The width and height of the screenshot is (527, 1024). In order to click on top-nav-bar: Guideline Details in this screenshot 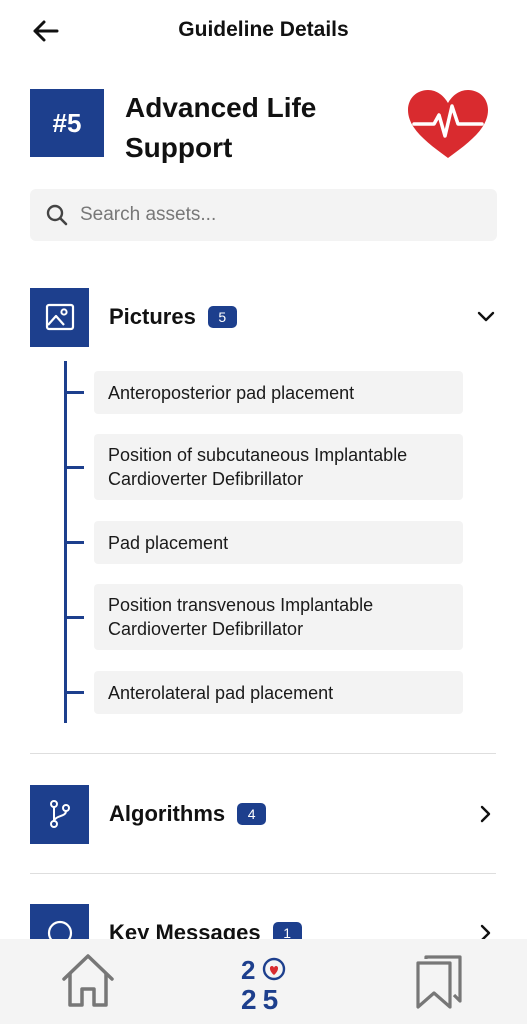, I will do `click(263, 32)`.